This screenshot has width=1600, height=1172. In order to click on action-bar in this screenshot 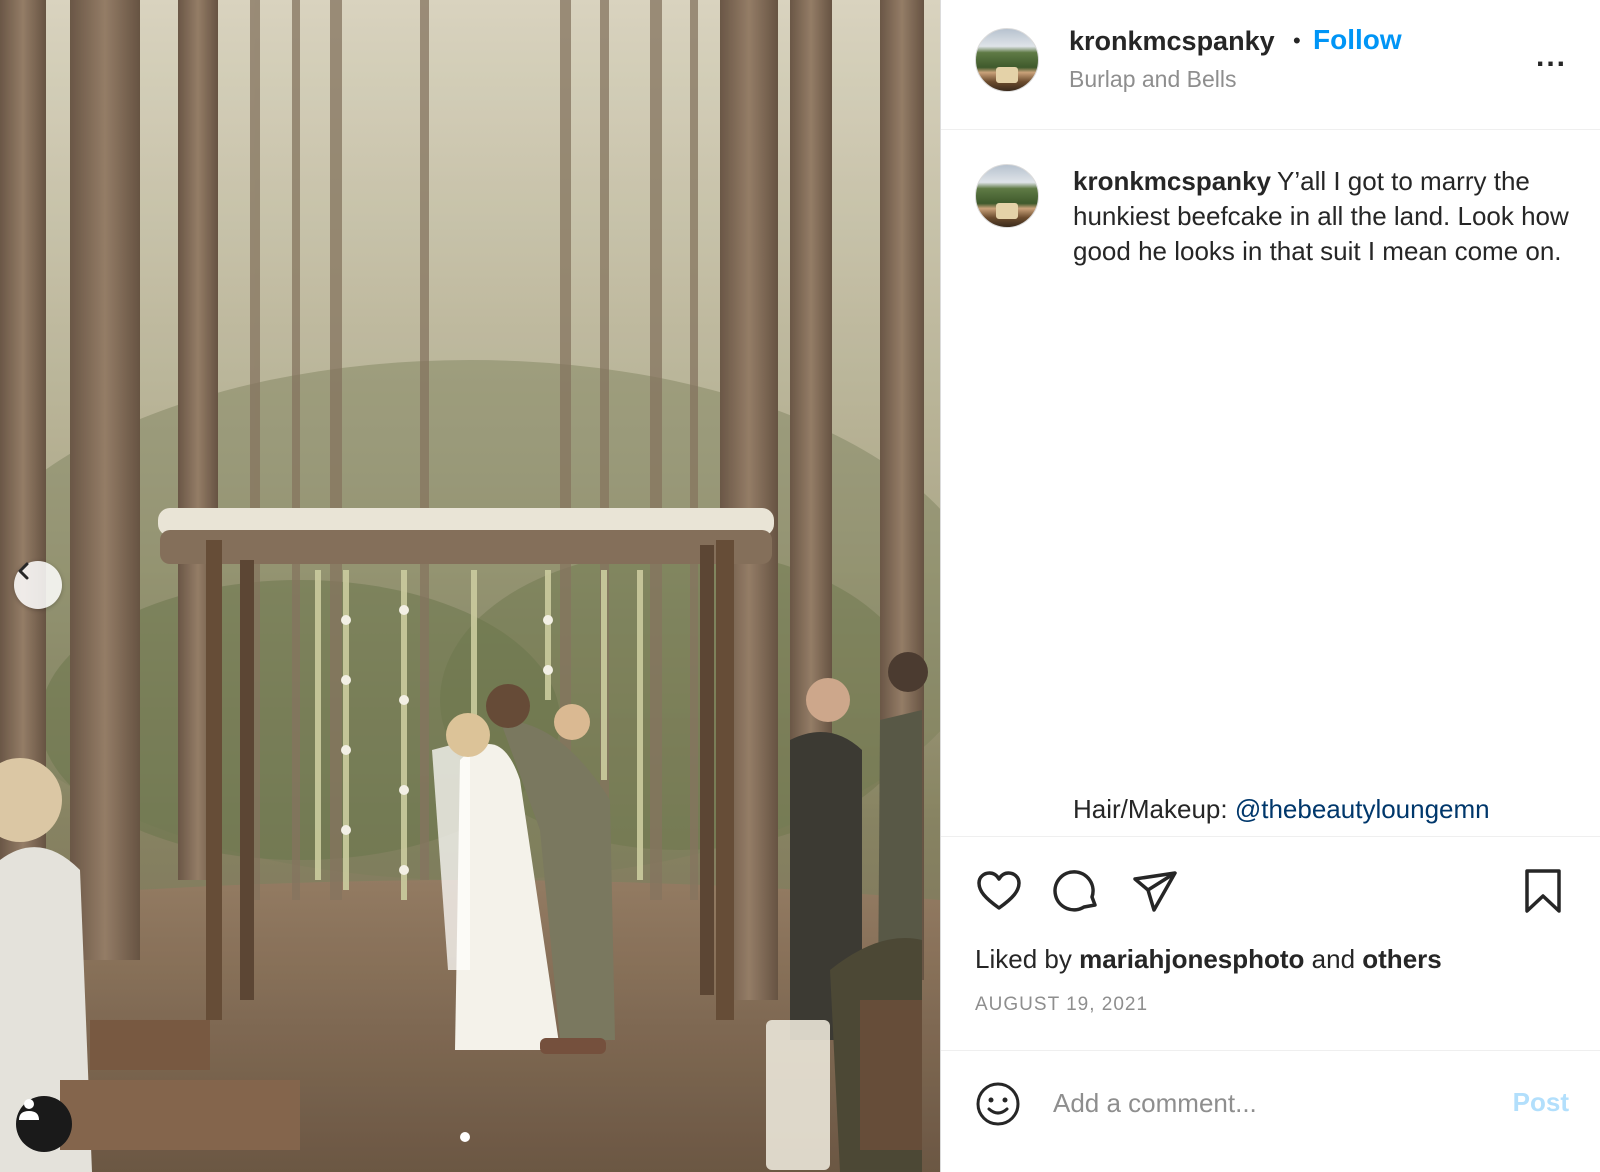, I will do `click(1270, 891)`.